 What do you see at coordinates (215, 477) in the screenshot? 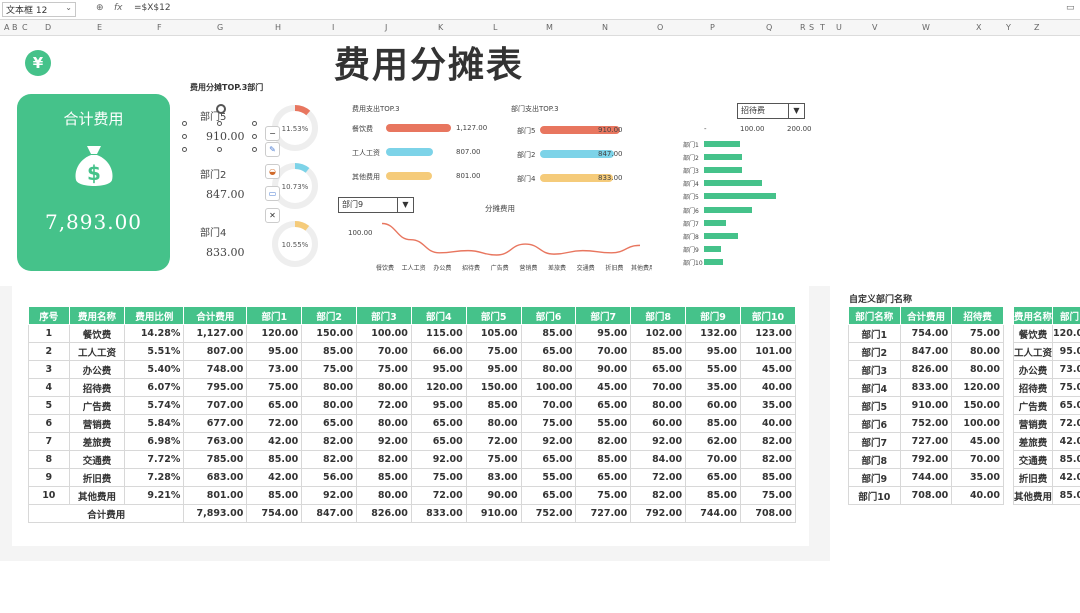
I see `table-cell: 683.00` at bounding box center [215, 477].